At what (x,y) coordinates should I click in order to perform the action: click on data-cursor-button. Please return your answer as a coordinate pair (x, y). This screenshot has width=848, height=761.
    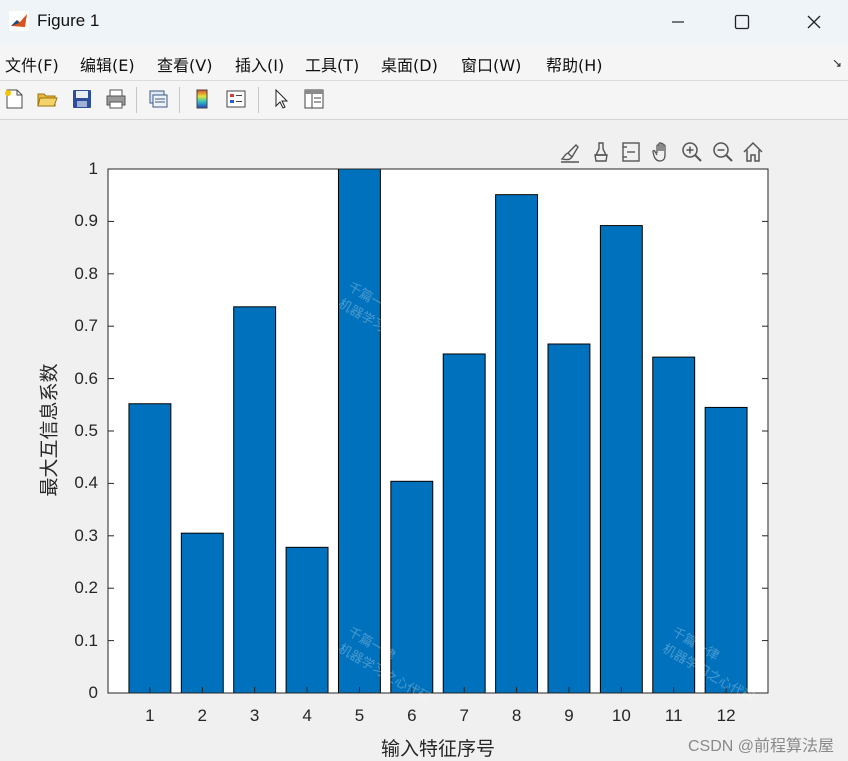
    Looking at the image, I should click on (601, 152).